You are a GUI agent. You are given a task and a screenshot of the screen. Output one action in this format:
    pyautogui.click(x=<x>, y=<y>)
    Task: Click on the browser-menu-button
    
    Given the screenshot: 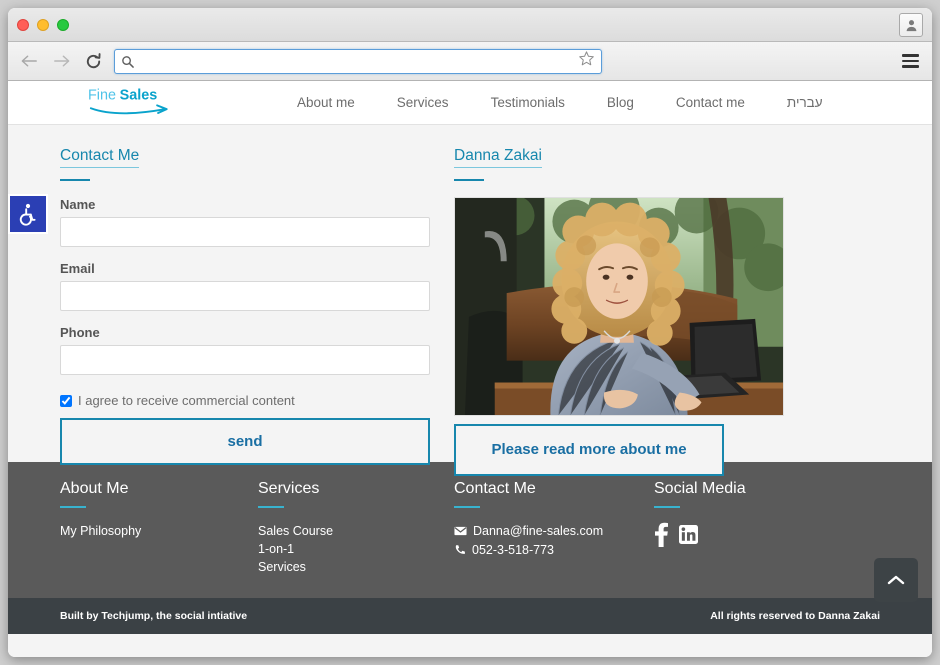 What is the action you would take?
    pyautogui.click(x=910, y=61)
    